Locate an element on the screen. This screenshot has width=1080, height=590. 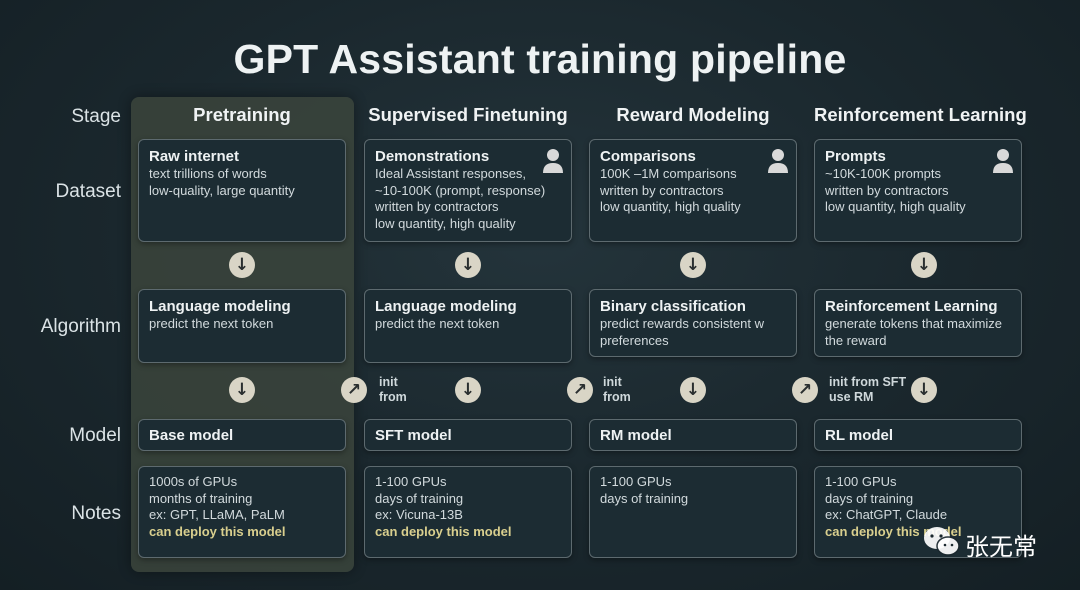
init-label-rl: init from SFT use RM is located at coordinates (867, 390).